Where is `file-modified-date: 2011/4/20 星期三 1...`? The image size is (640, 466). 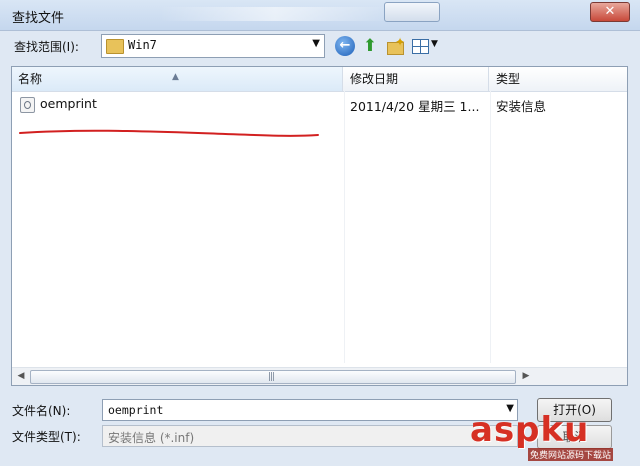
file-modified-date: 2011/4/20 星期三 1... is located at coordinates (415, 106).